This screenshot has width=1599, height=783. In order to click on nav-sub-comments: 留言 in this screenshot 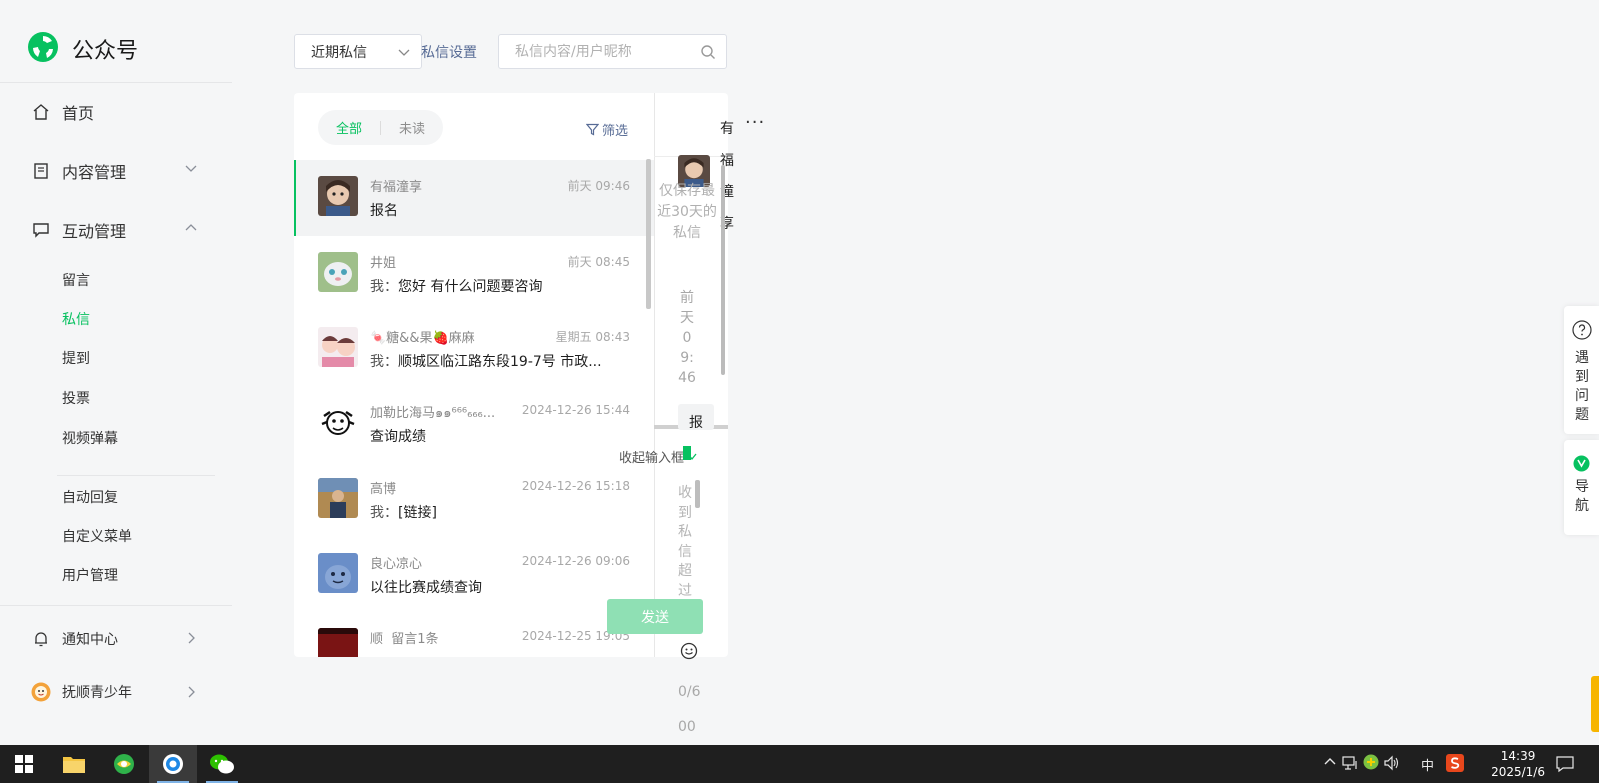, I will do `click(76, 280)`.